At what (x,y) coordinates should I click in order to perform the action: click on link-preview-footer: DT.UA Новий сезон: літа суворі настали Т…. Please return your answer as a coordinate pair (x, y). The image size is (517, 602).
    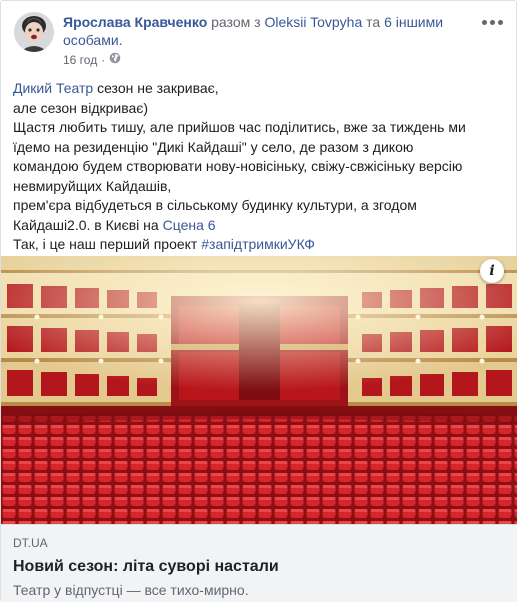
    Looking at the image, I should click on (259, 563).